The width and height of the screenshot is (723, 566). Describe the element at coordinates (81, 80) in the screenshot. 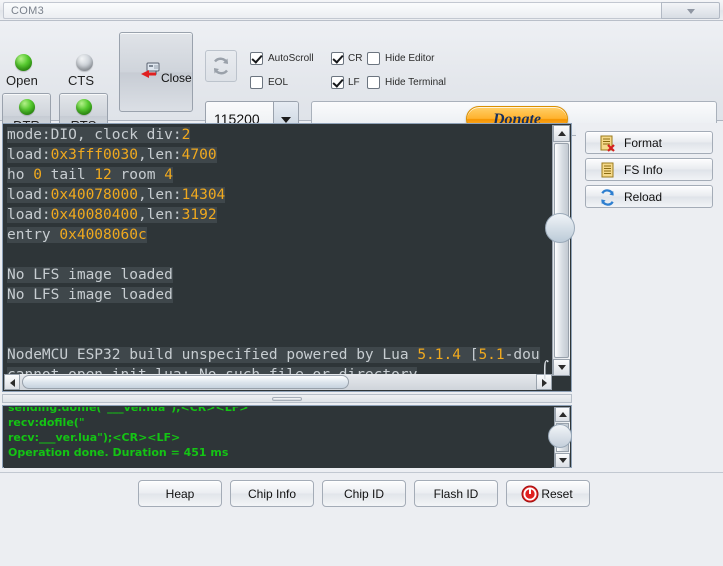

I see `cts-led-label: CTS` at that location.